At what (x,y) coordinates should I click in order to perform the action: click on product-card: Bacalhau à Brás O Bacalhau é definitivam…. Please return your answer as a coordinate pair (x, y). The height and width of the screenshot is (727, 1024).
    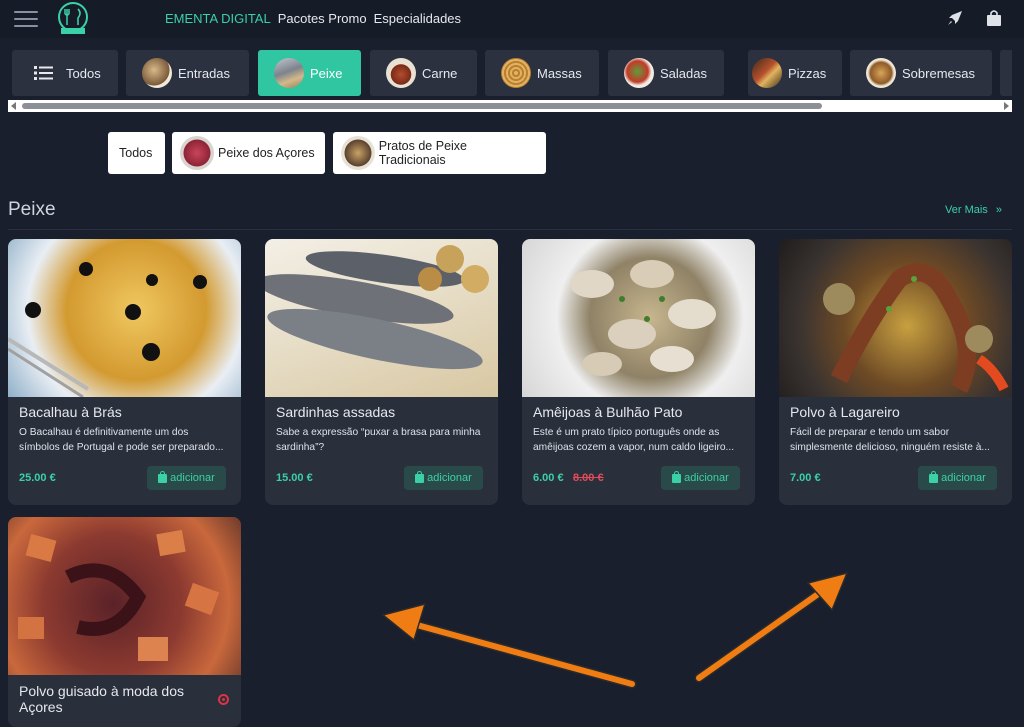
    Looking at the image, I should click on (124, 372).